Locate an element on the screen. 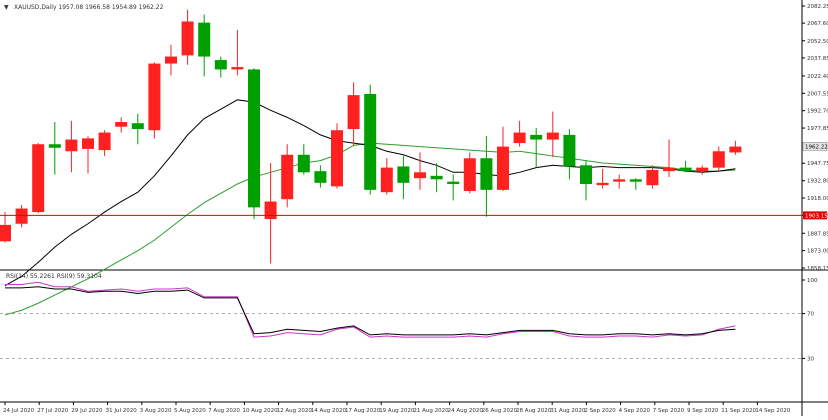 This screenshot has height=420, width=828. time-tick-label: 14 Sep 2020 is located at coordinates (772, 411).